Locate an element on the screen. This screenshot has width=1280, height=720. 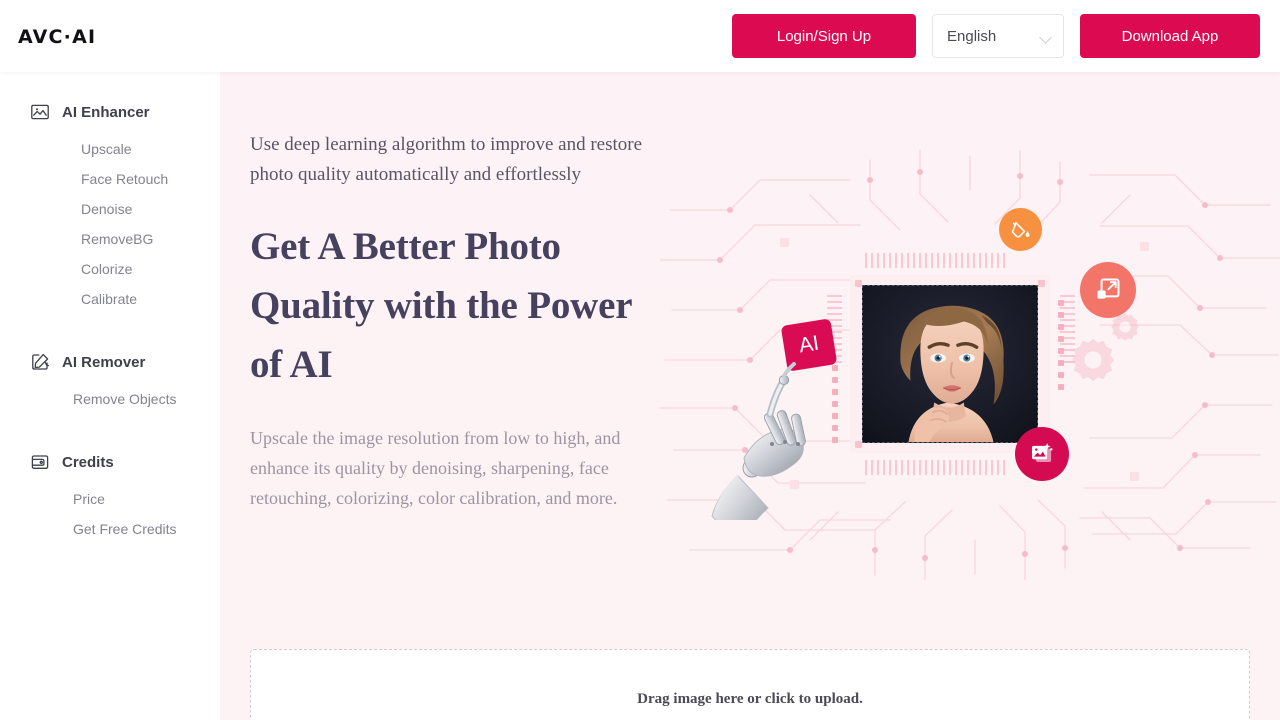
sidebar-group-label: Credits is located at coordinates (88, 462).